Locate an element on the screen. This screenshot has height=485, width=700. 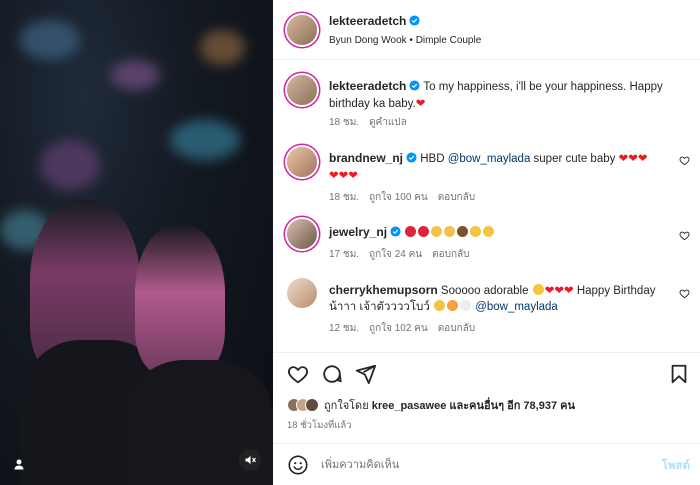
caption-avatar is located at coordinates (302, 90).